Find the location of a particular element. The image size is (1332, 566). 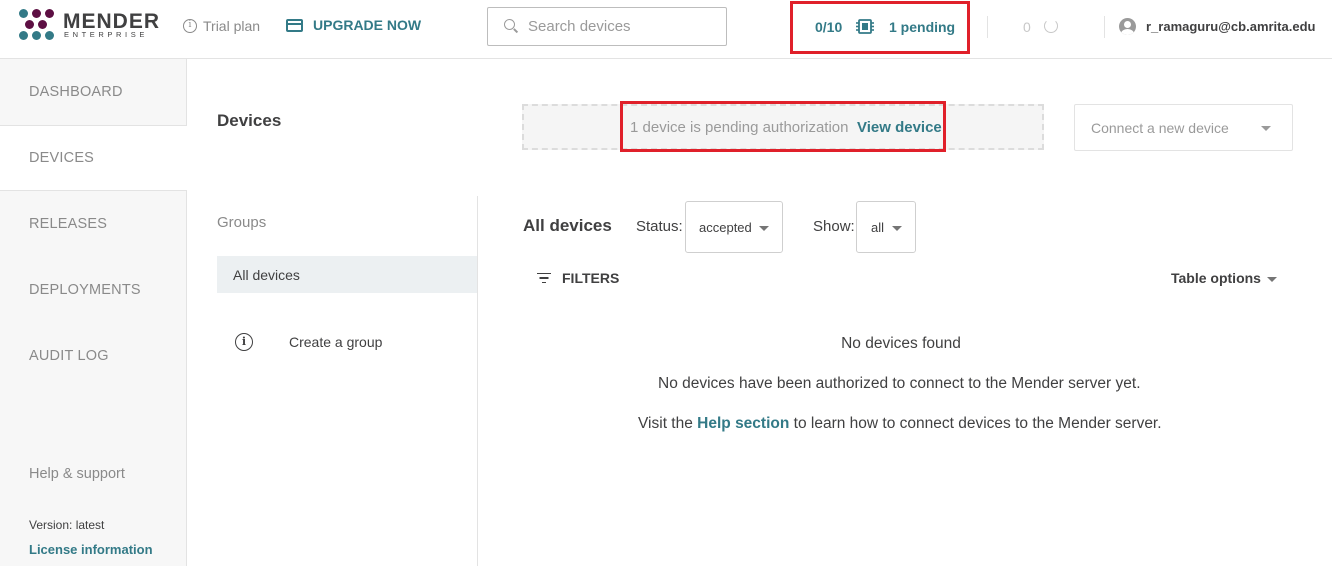

group-item-all-devices: All devices is located at coordinates (347, 274).